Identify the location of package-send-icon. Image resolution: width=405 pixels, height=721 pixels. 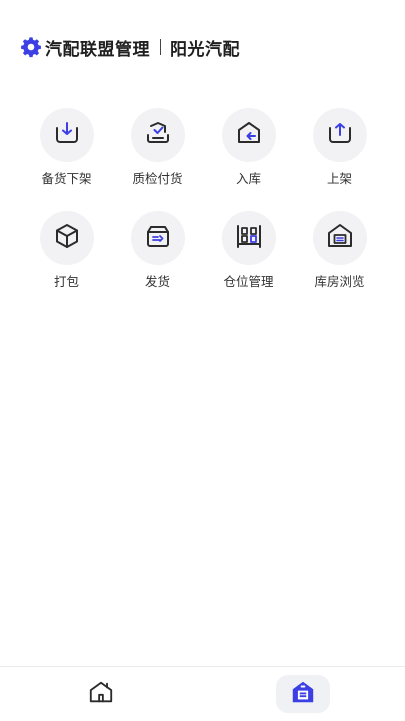
(158, 238).